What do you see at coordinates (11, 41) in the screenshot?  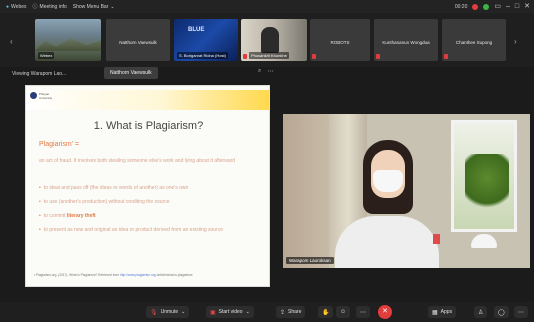 I see `chevron-left-icon: ‹` at bounding box center [11, 41].